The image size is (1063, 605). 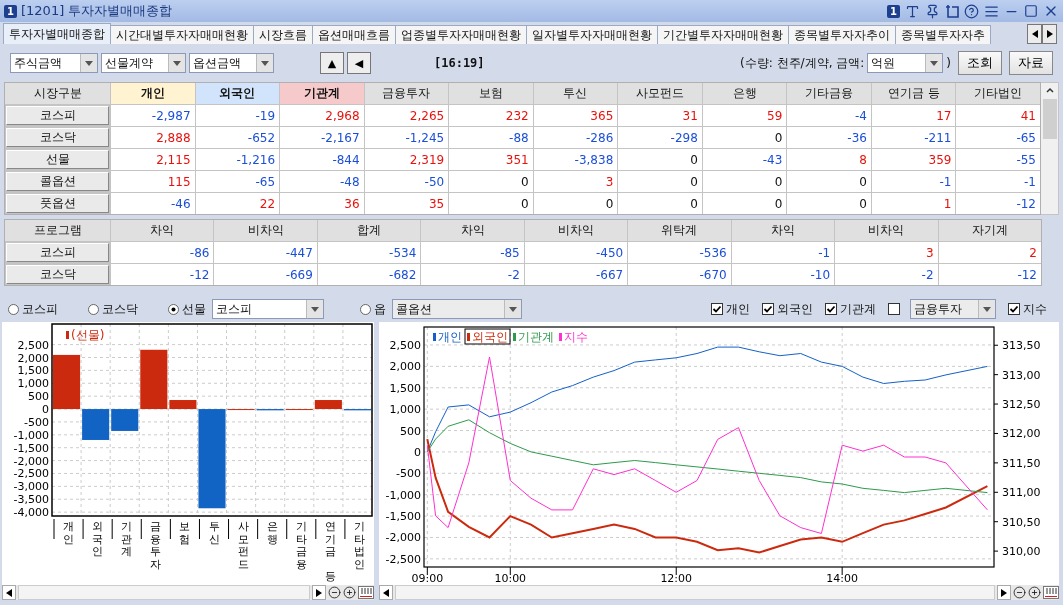 I want to click on table-cell: -844, so click(x=322, y=159).